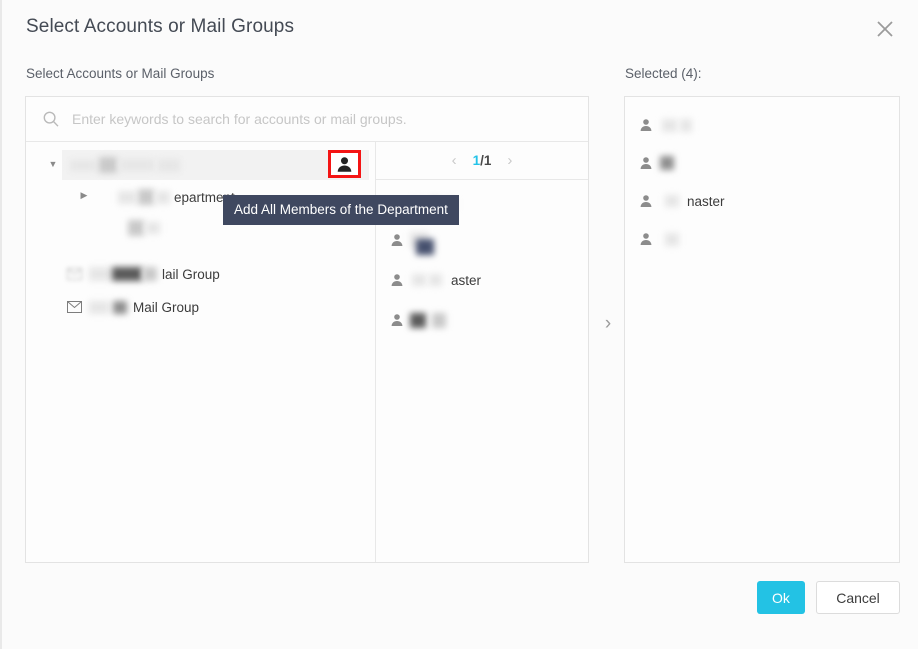 This screenshot has width=918, height=649. I want to click on selected-list-item-label: naster, so click(706, 201).